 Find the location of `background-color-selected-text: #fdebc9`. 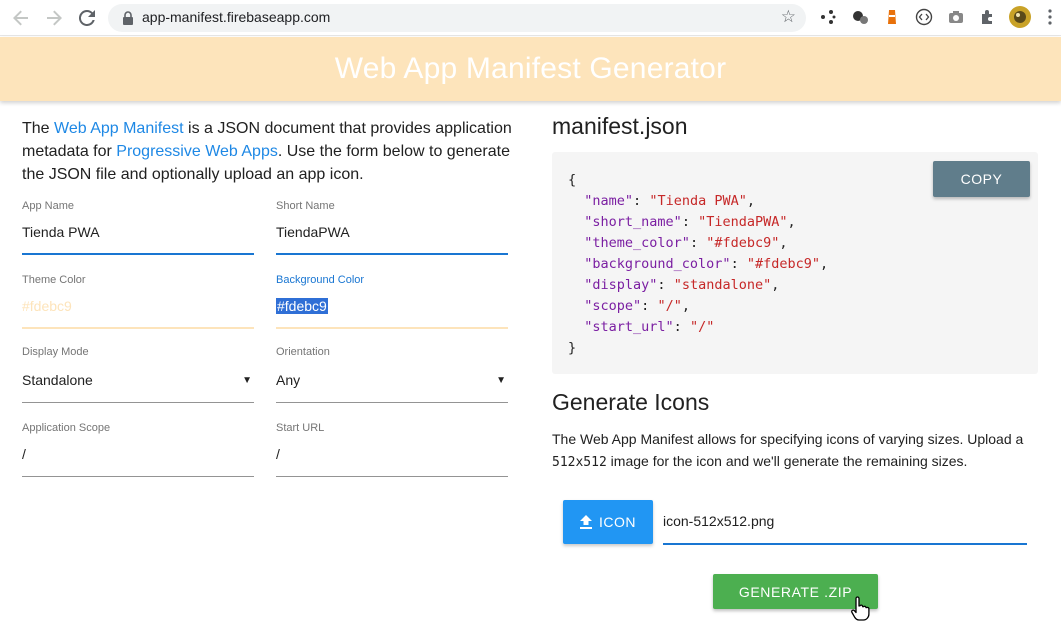

background-color-selected-text: #fdebc9 is located at coordinates (302, 306).